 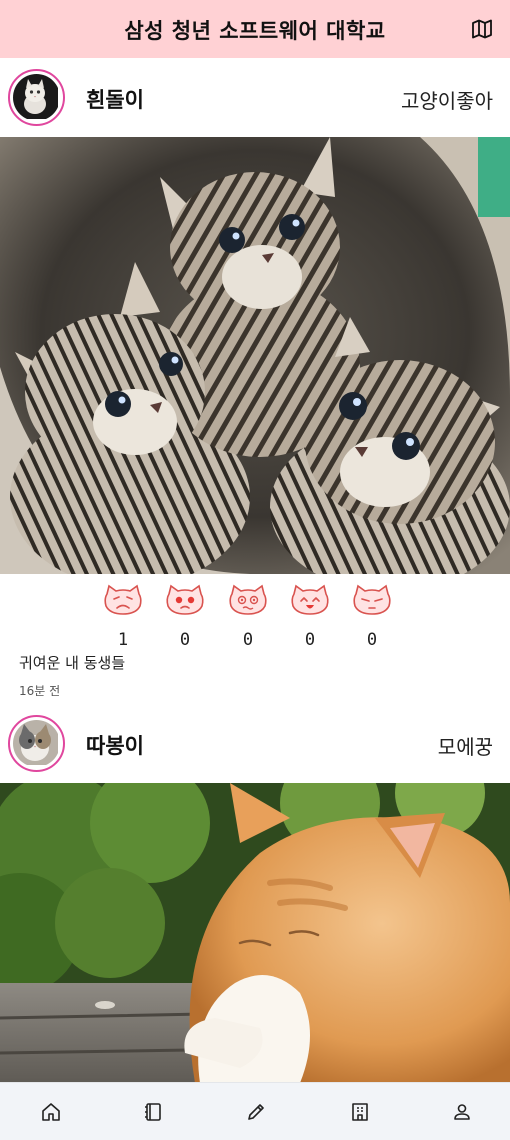 What do you see at coordinates (462, 1112) in the screenshot?
I see `user-icon` at bounding box center [462, 1112].